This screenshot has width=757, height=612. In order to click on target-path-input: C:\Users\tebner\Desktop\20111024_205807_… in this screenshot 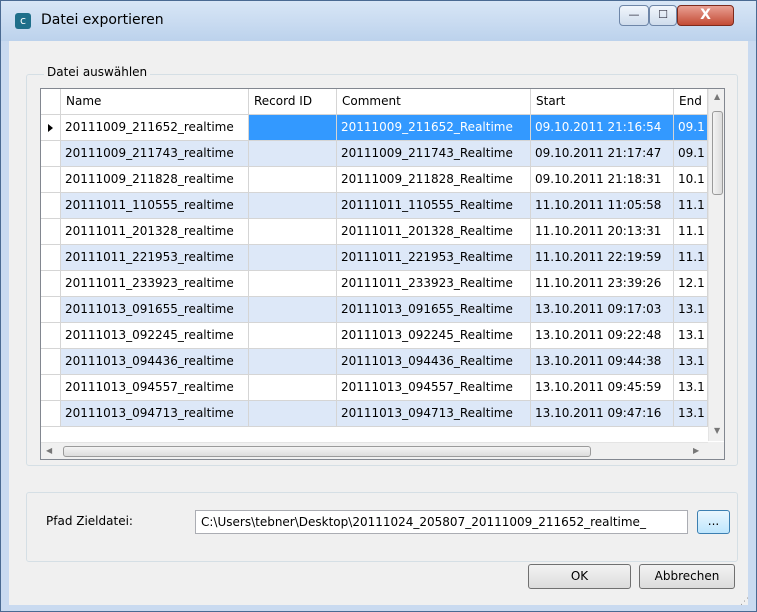, I will do `click(441, 522)`.